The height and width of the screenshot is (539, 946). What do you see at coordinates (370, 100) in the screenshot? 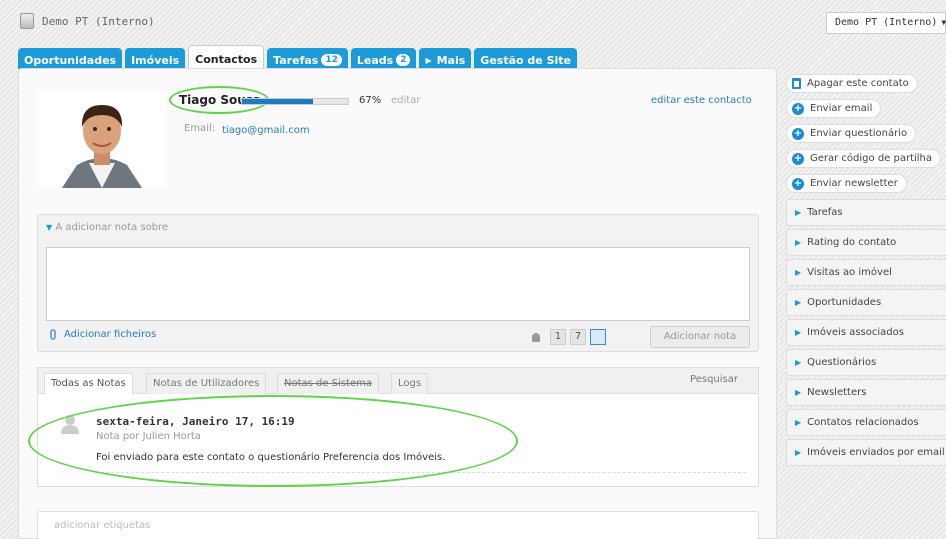
I see `progress-percent: 67%` at bounding box center [370, 100].